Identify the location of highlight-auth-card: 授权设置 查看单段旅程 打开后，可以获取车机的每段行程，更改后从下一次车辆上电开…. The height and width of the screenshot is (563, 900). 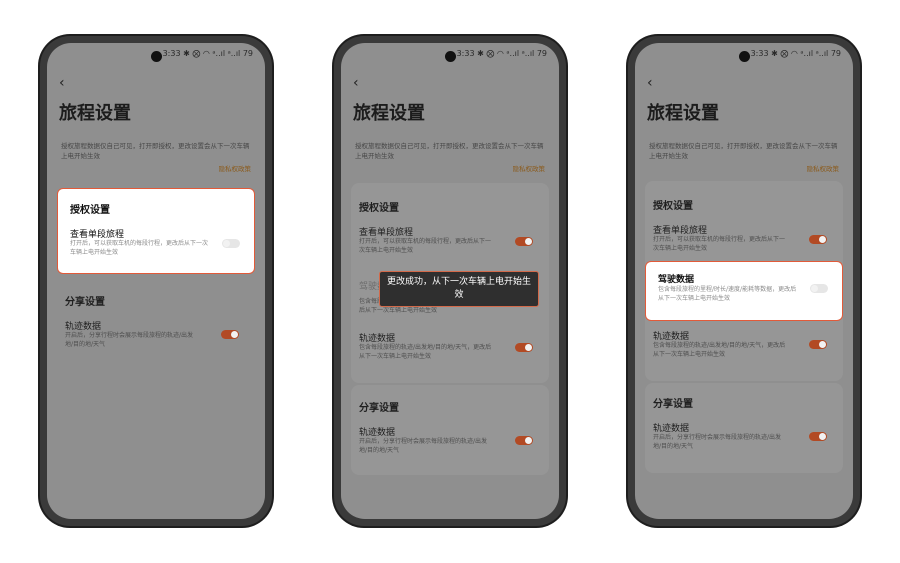
(156, 231).